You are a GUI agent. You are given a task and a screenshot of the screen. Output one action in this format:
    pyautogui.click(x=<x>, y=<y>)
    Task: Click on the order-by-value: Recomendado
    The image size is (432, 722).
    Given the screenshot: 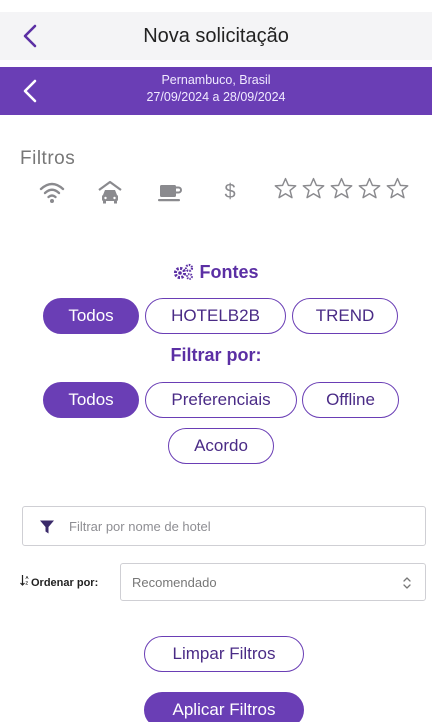 What is the action you would take?
    pyautogui.click(x=174, y=582)
    